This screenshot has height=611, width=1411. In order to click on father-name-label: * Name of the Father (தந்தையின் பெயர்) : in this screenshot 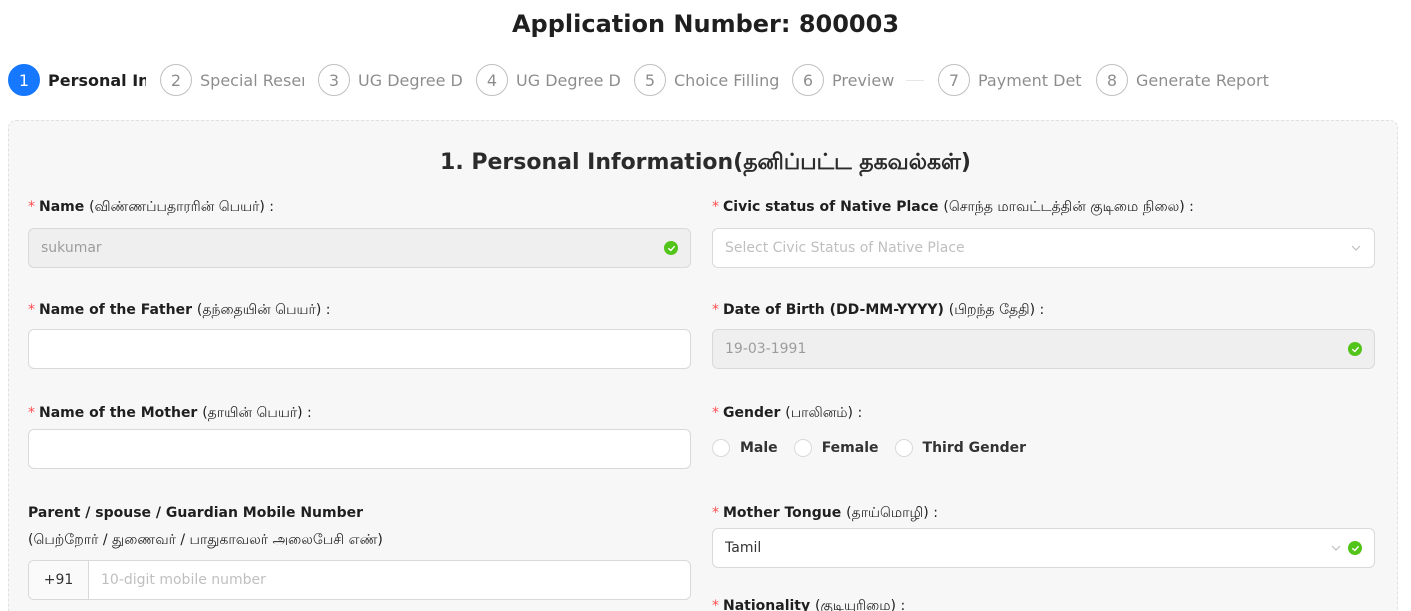, I will do `click(179, 310)`.